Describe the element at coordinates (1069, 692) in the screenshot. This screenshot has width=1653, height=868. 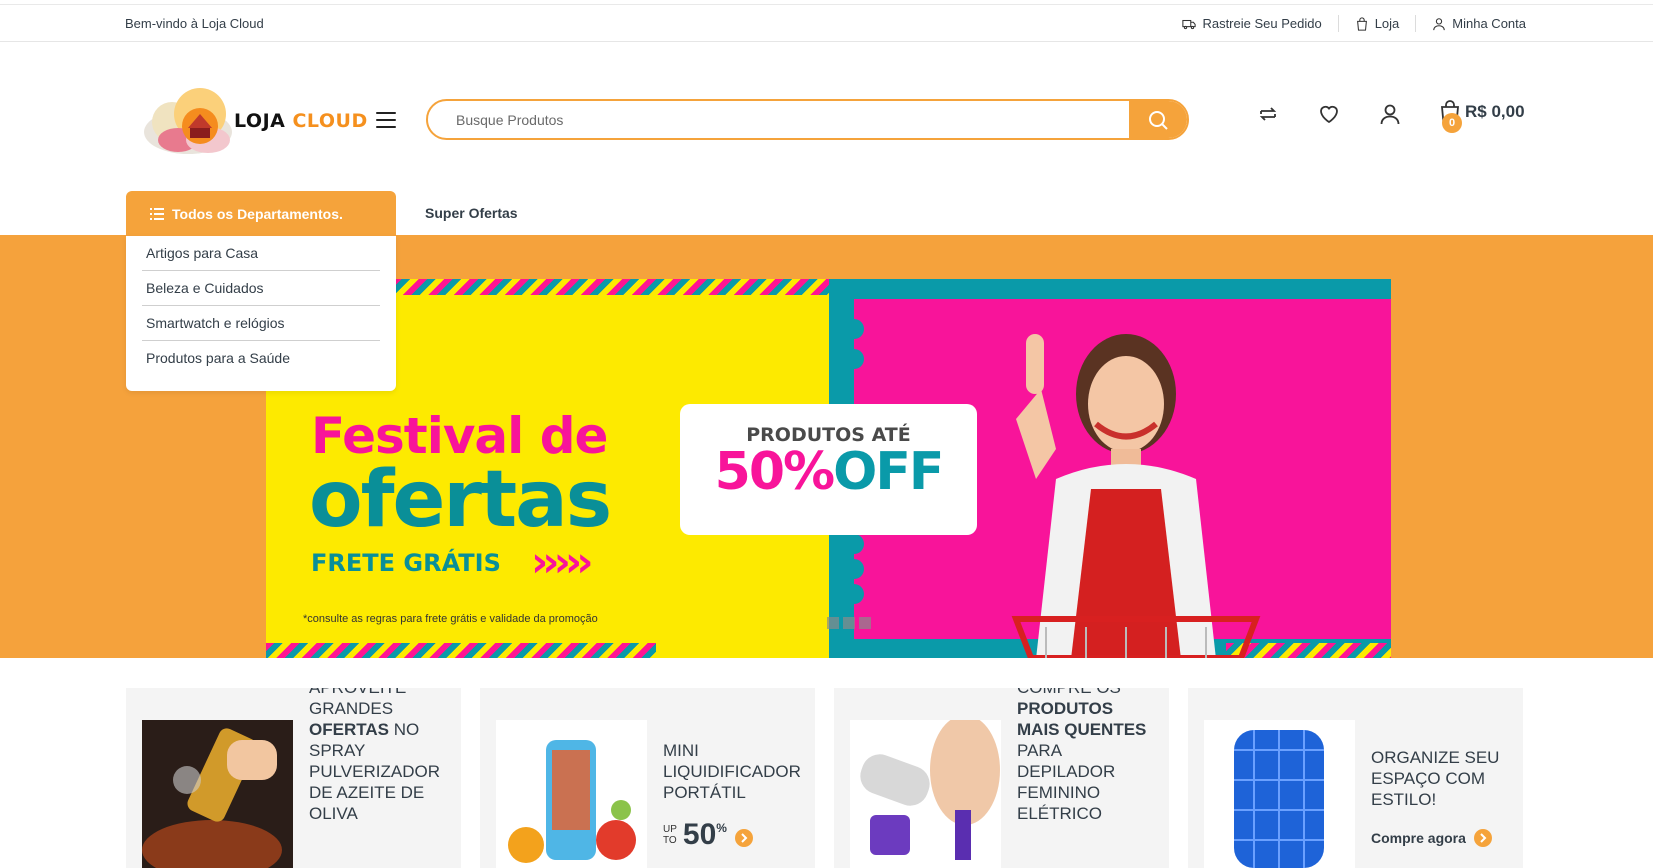
I see `card-epilator-pre: COMPRE OS` at that location.